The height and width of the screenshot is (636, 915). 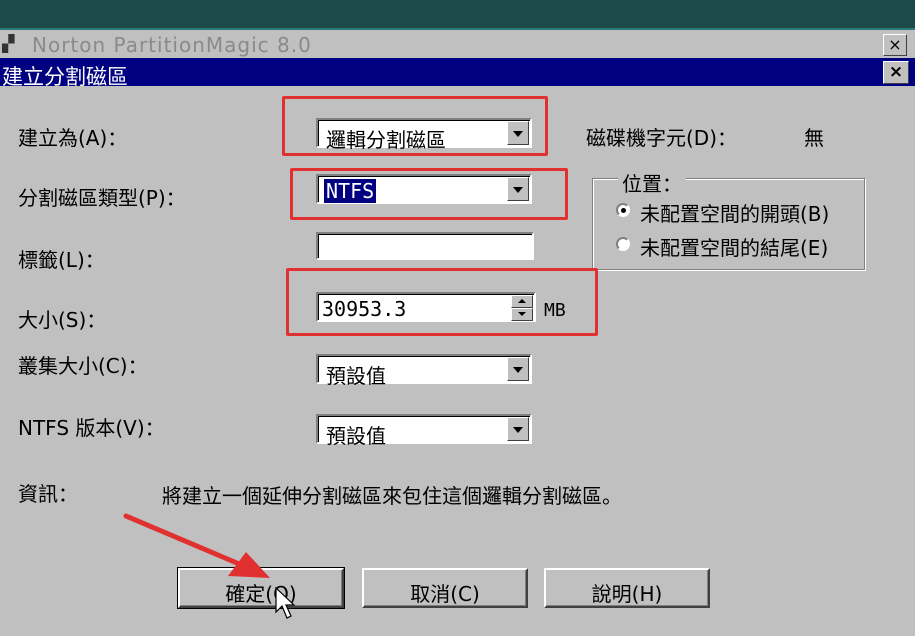 What do you see at coordinates (896, 72) in the screenshot?
I see `close-icon: ×` at bounding box center [896, 72].